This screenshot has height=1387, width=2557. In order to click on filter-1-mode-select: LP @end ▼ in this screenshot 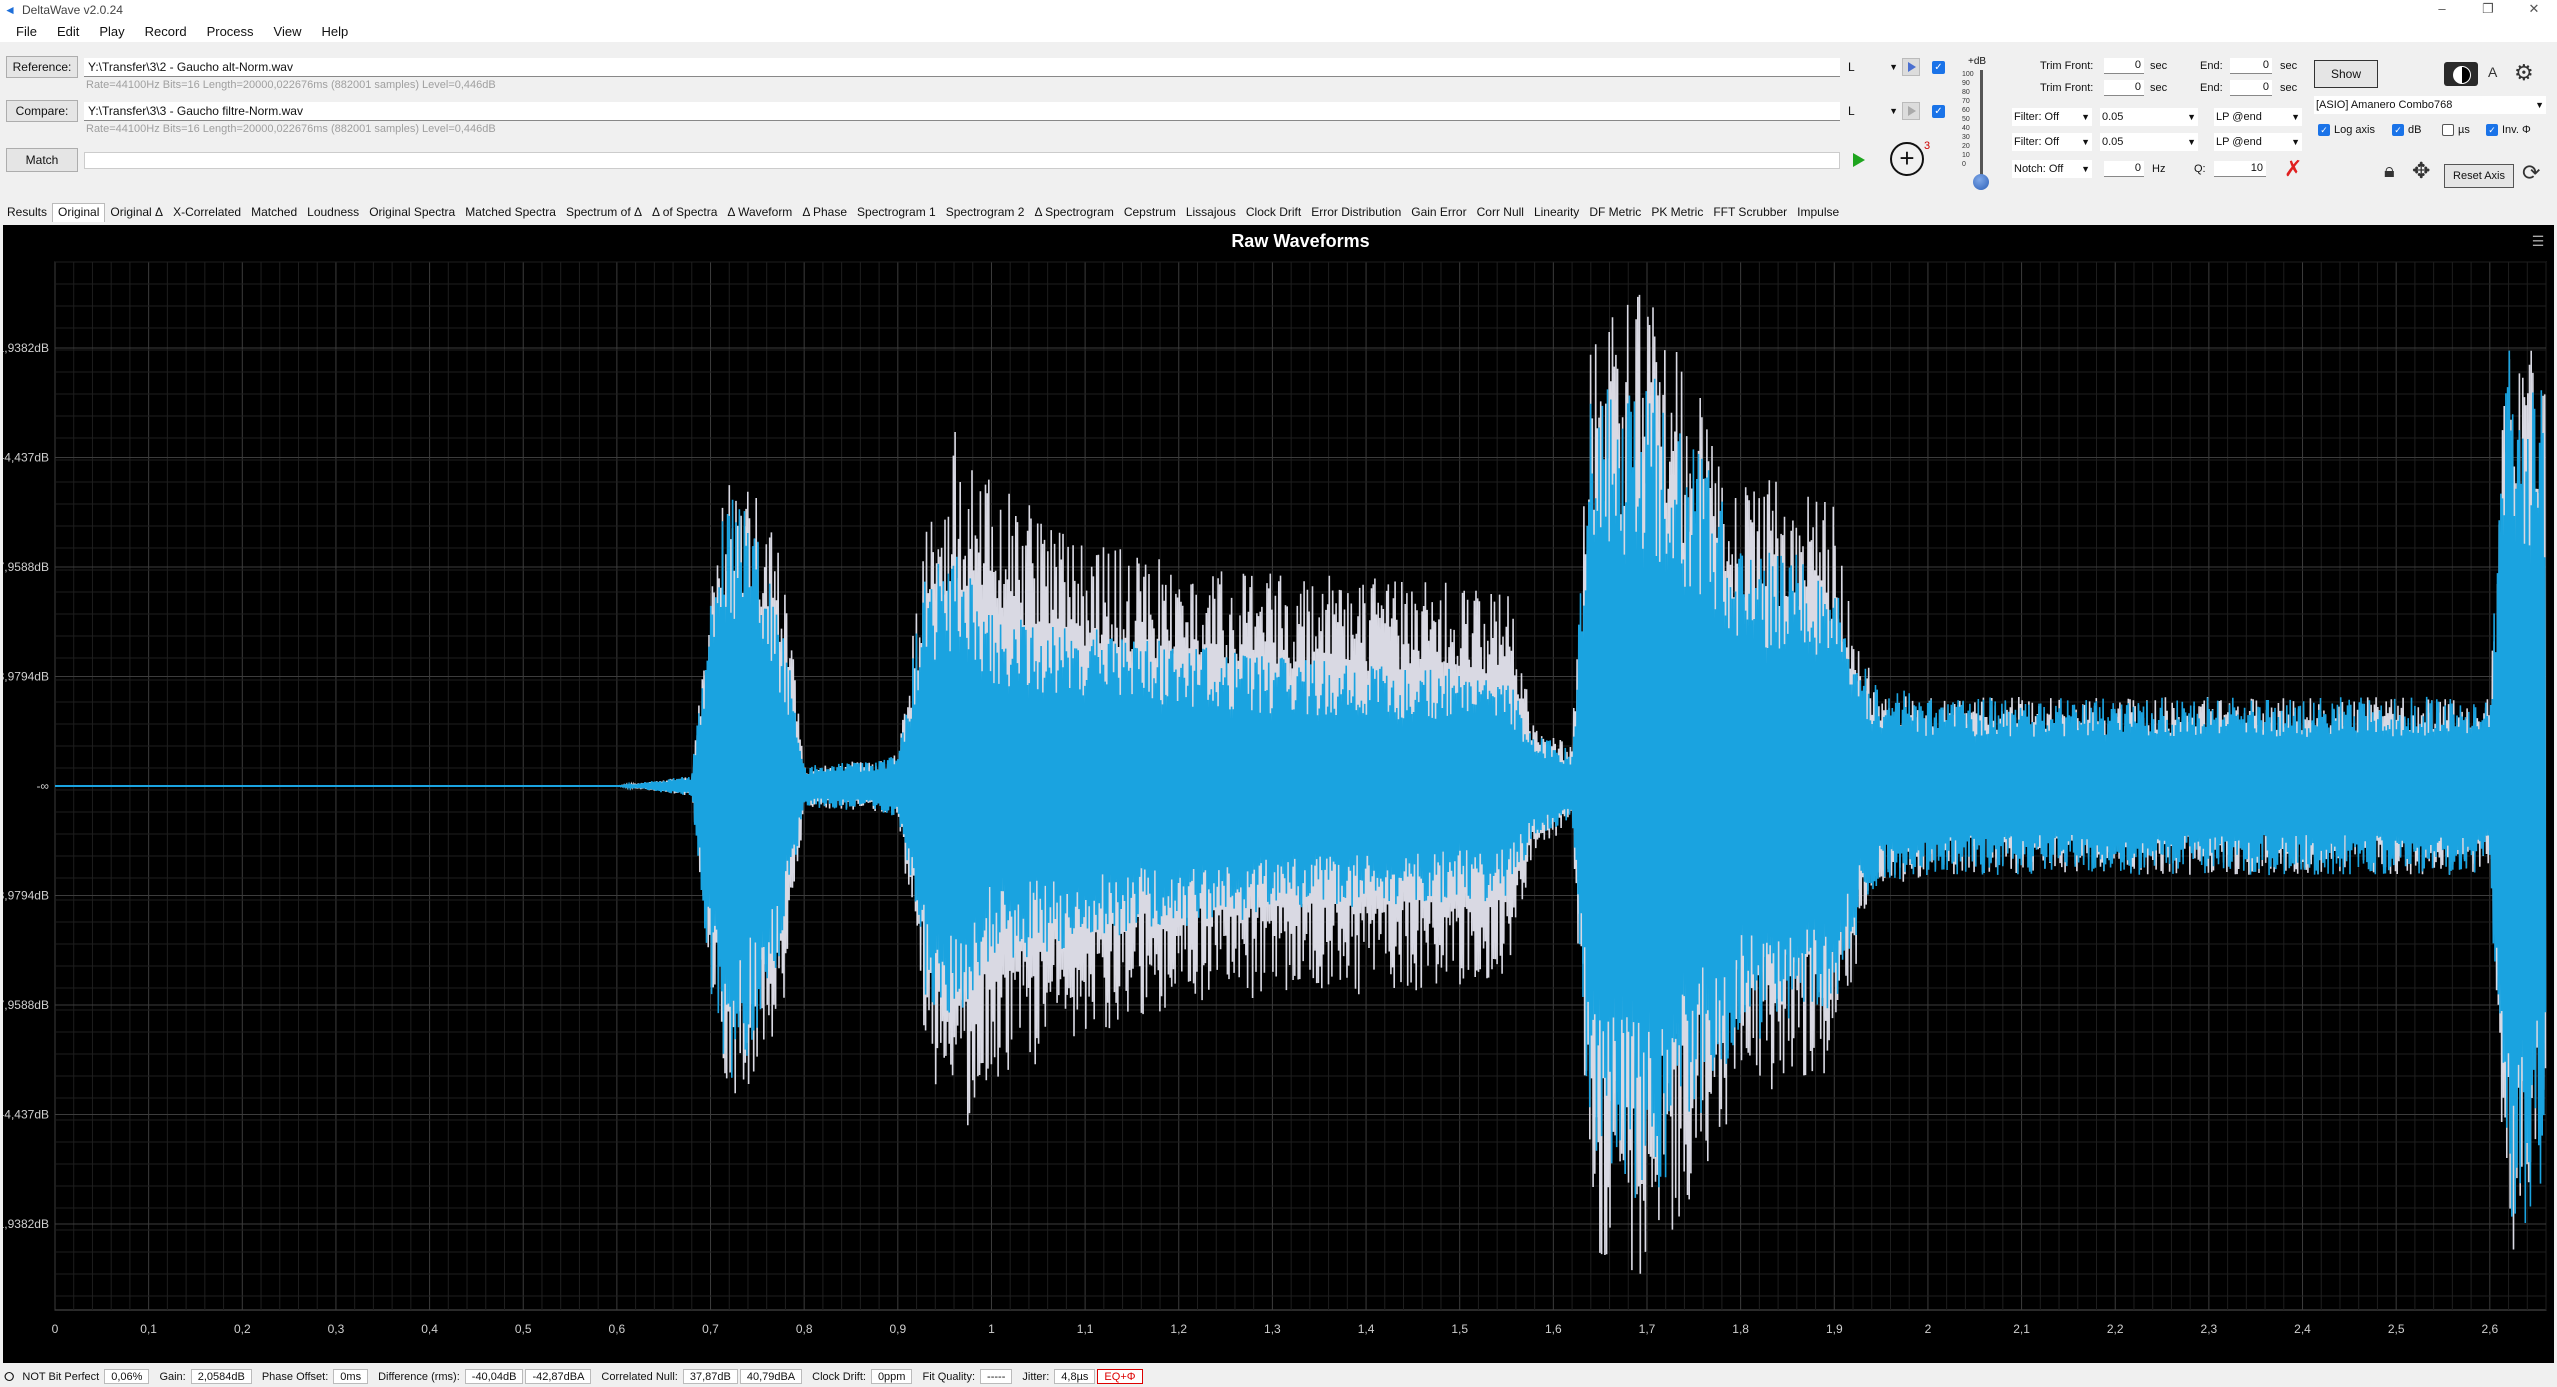, I will do `click(2258, 117)`.